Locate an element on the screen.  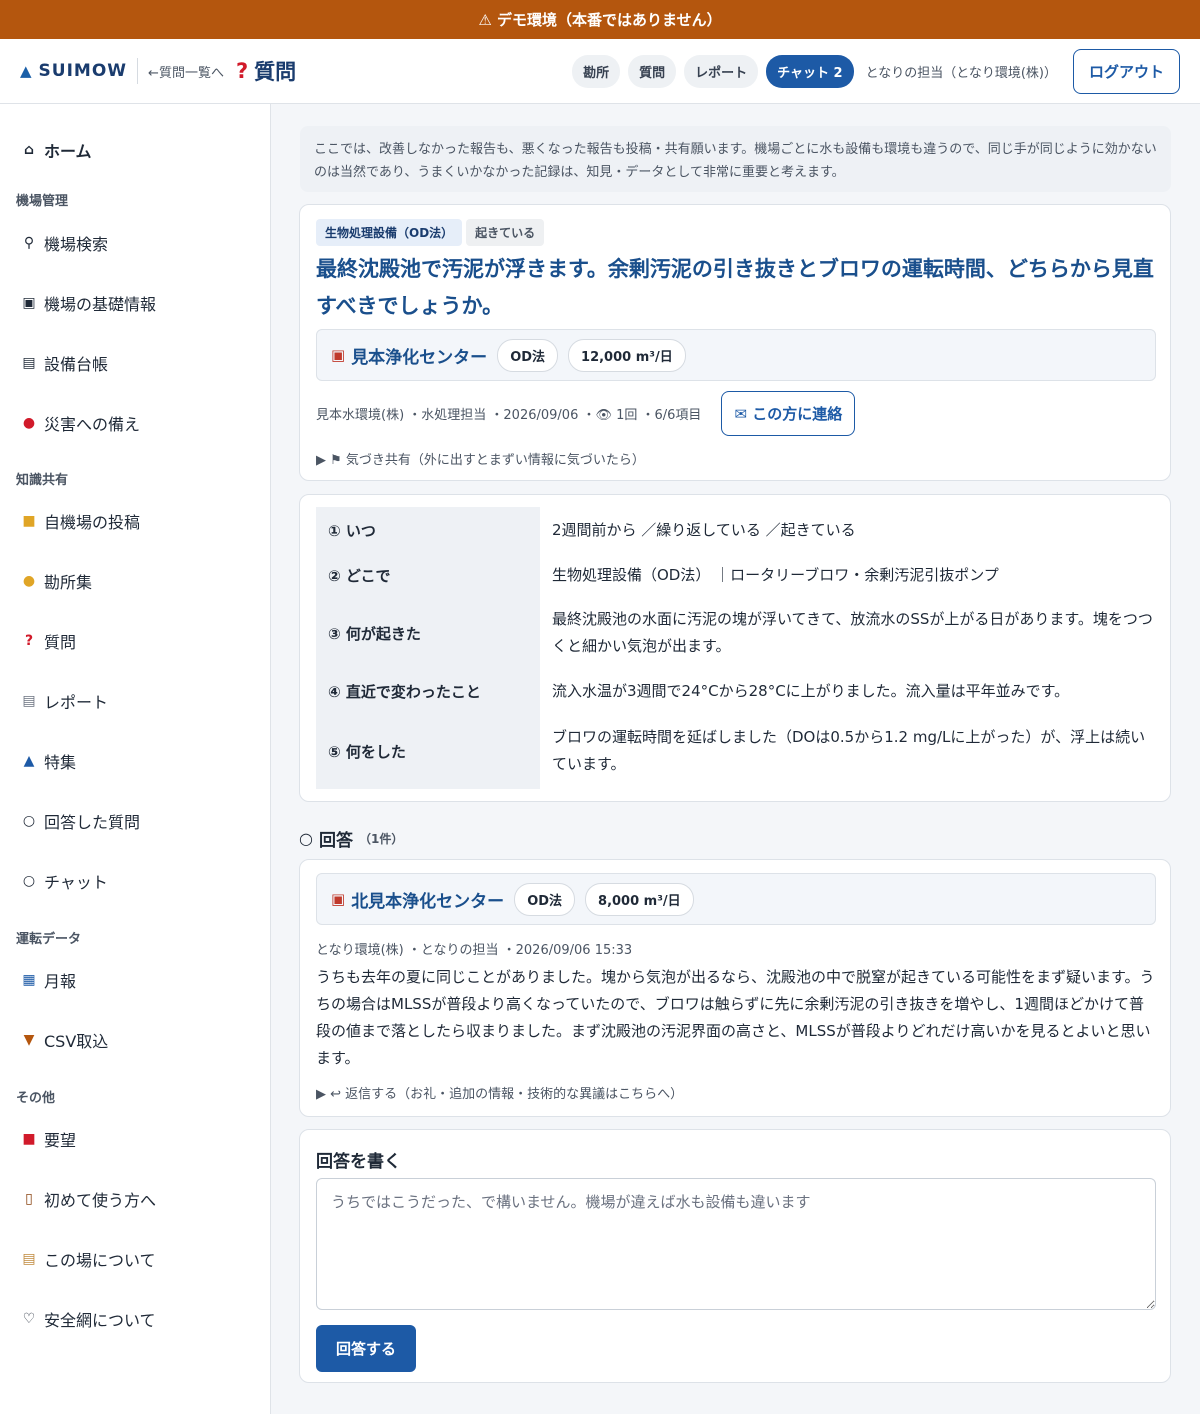
answer-plant-name: ▣ 北見本浄化センター is located at coordinates (417, 899).